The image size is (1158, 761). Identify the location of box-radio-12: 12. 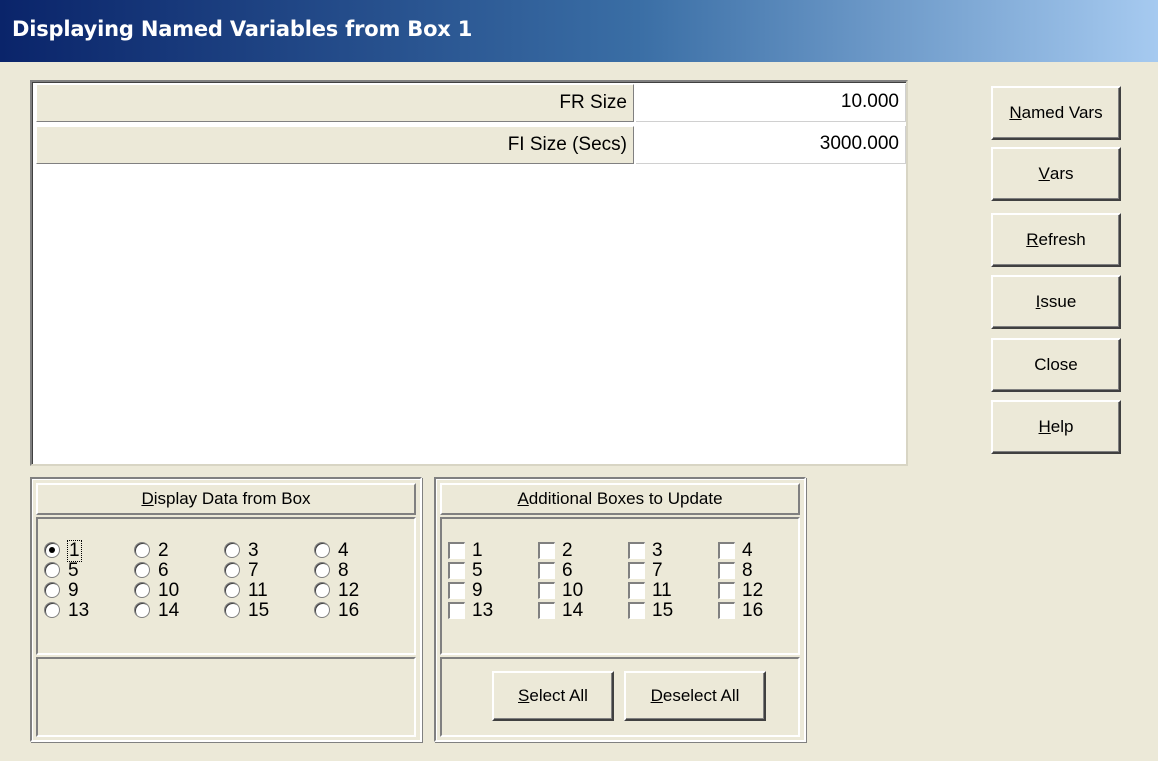
(359, 591).